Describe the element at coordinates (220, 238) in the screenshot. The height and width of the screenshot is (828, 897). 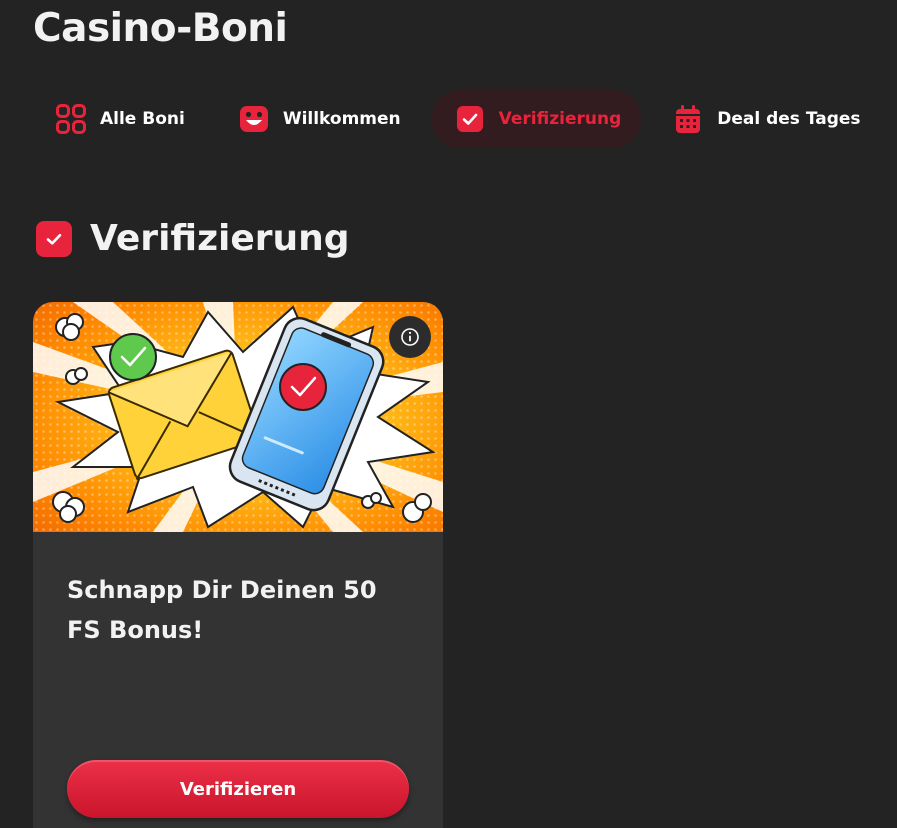
I see `section-title: Verifizierung` at that location.